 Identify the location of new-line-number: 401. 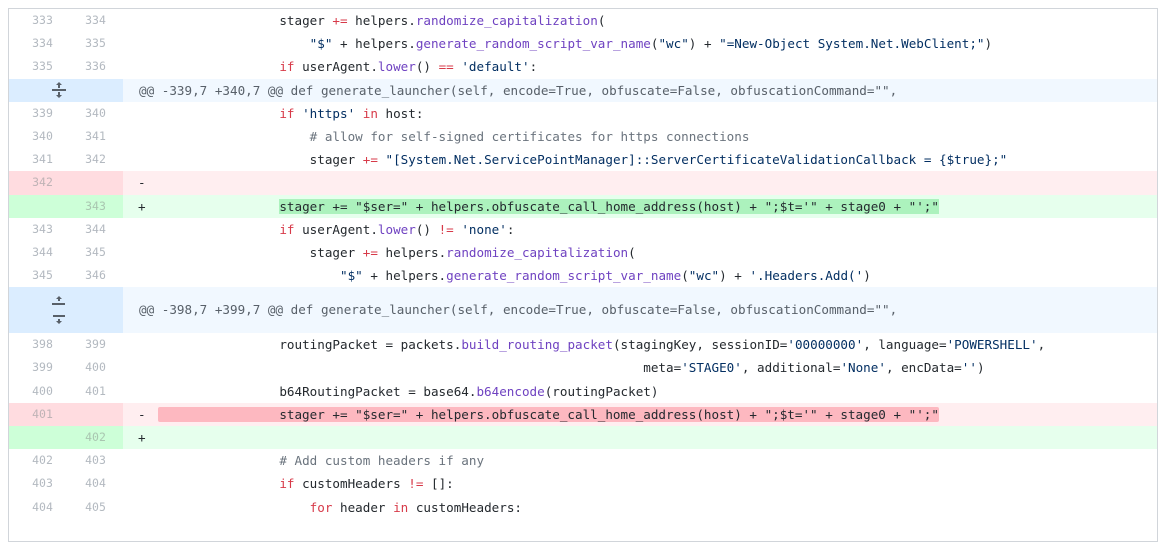
(94, 391).